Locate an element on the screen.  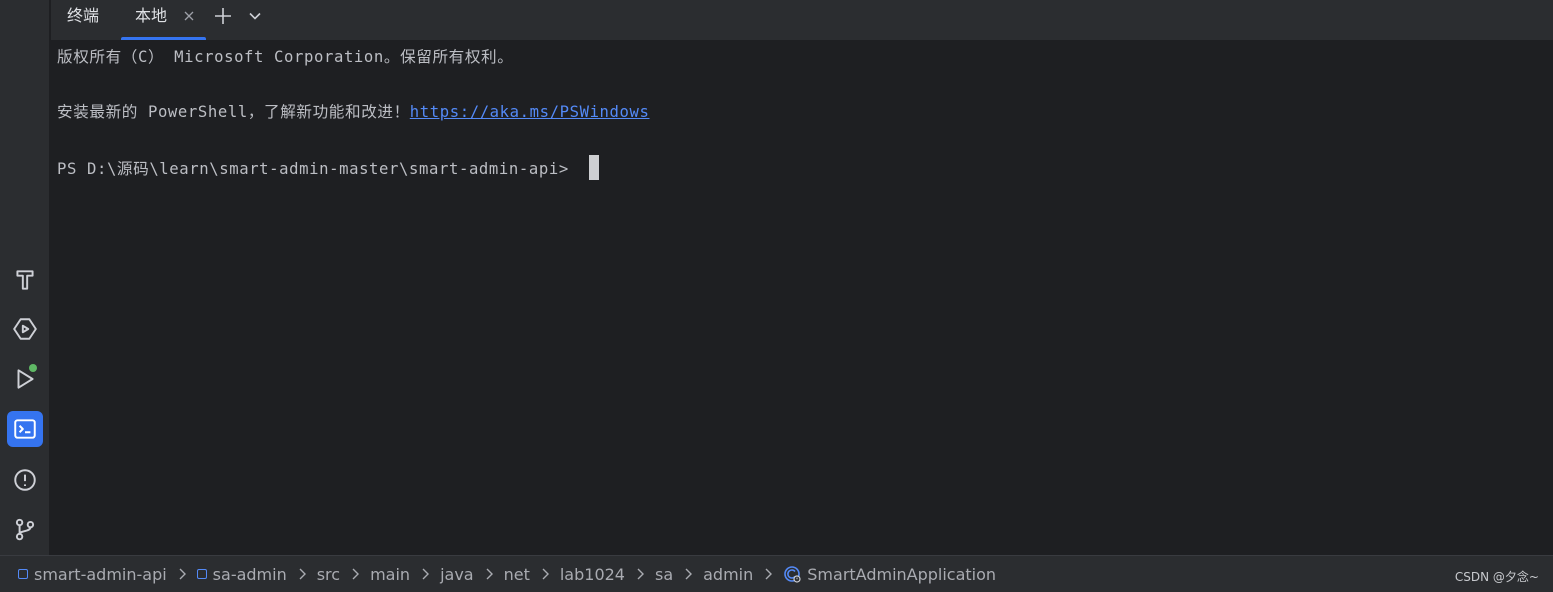
breadcrumb-label: SmartAdminApplication is located at coordinates (902, 574).